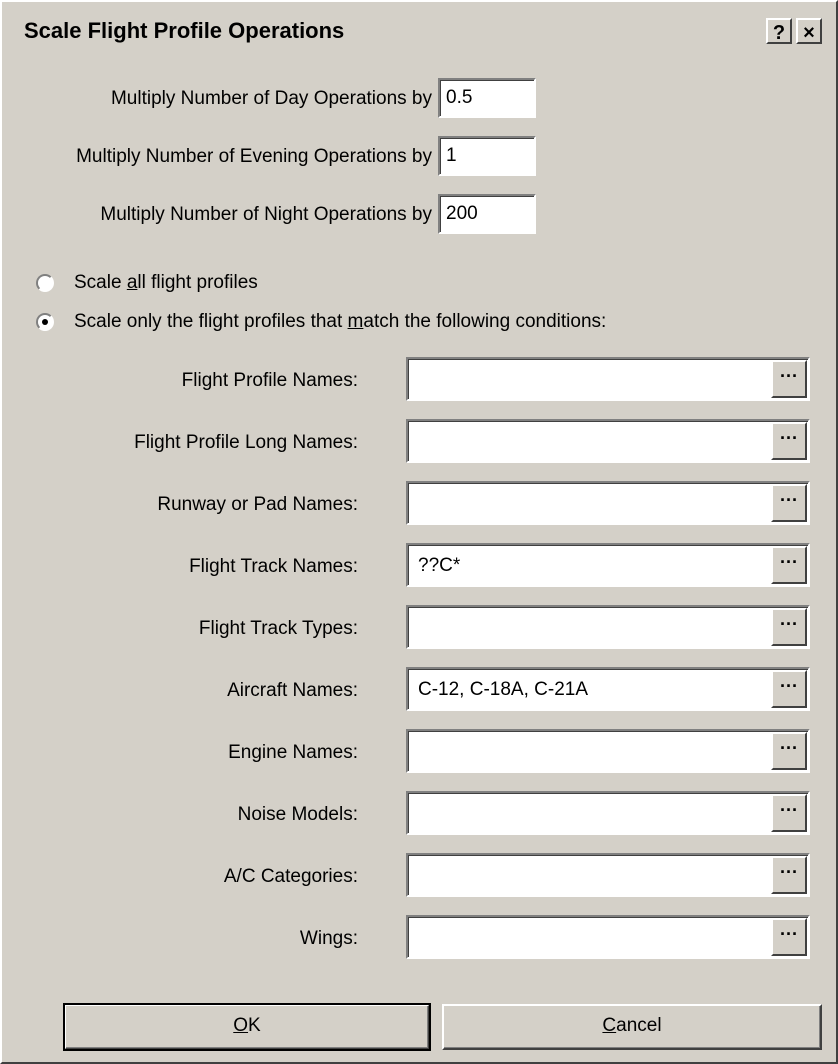 Image resolution: width=838 pixels, height=1064 pixels. What do you see at coordinates (789, 441) in the screenshot?
I see `flight-profile-long-names-browse-button: ···` at bounding box center [789, 441].